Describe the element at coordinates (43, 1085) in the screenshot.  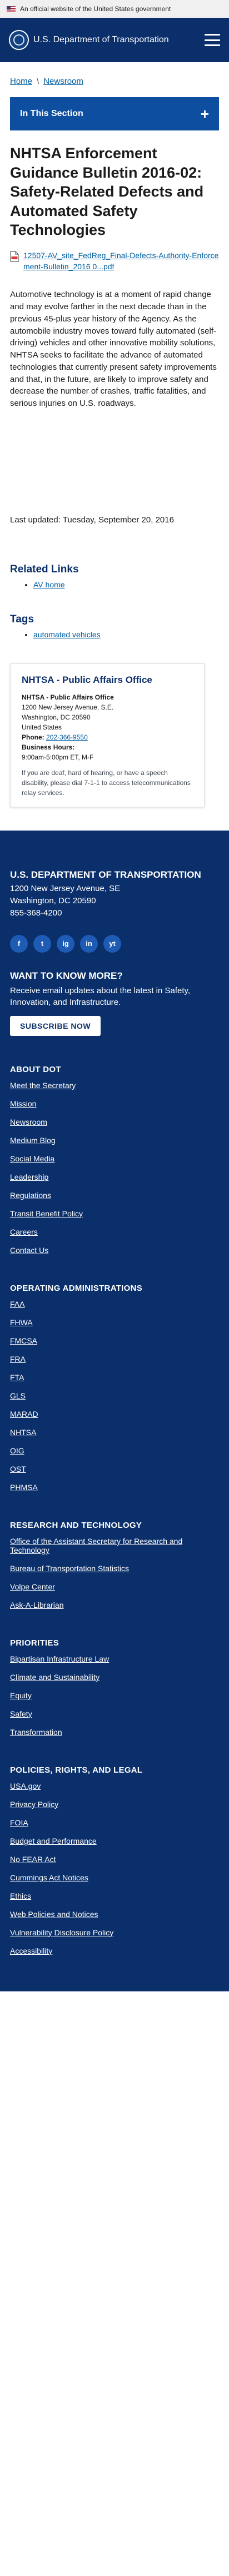
I see `footer-link: Meet the Secretary` at that location.